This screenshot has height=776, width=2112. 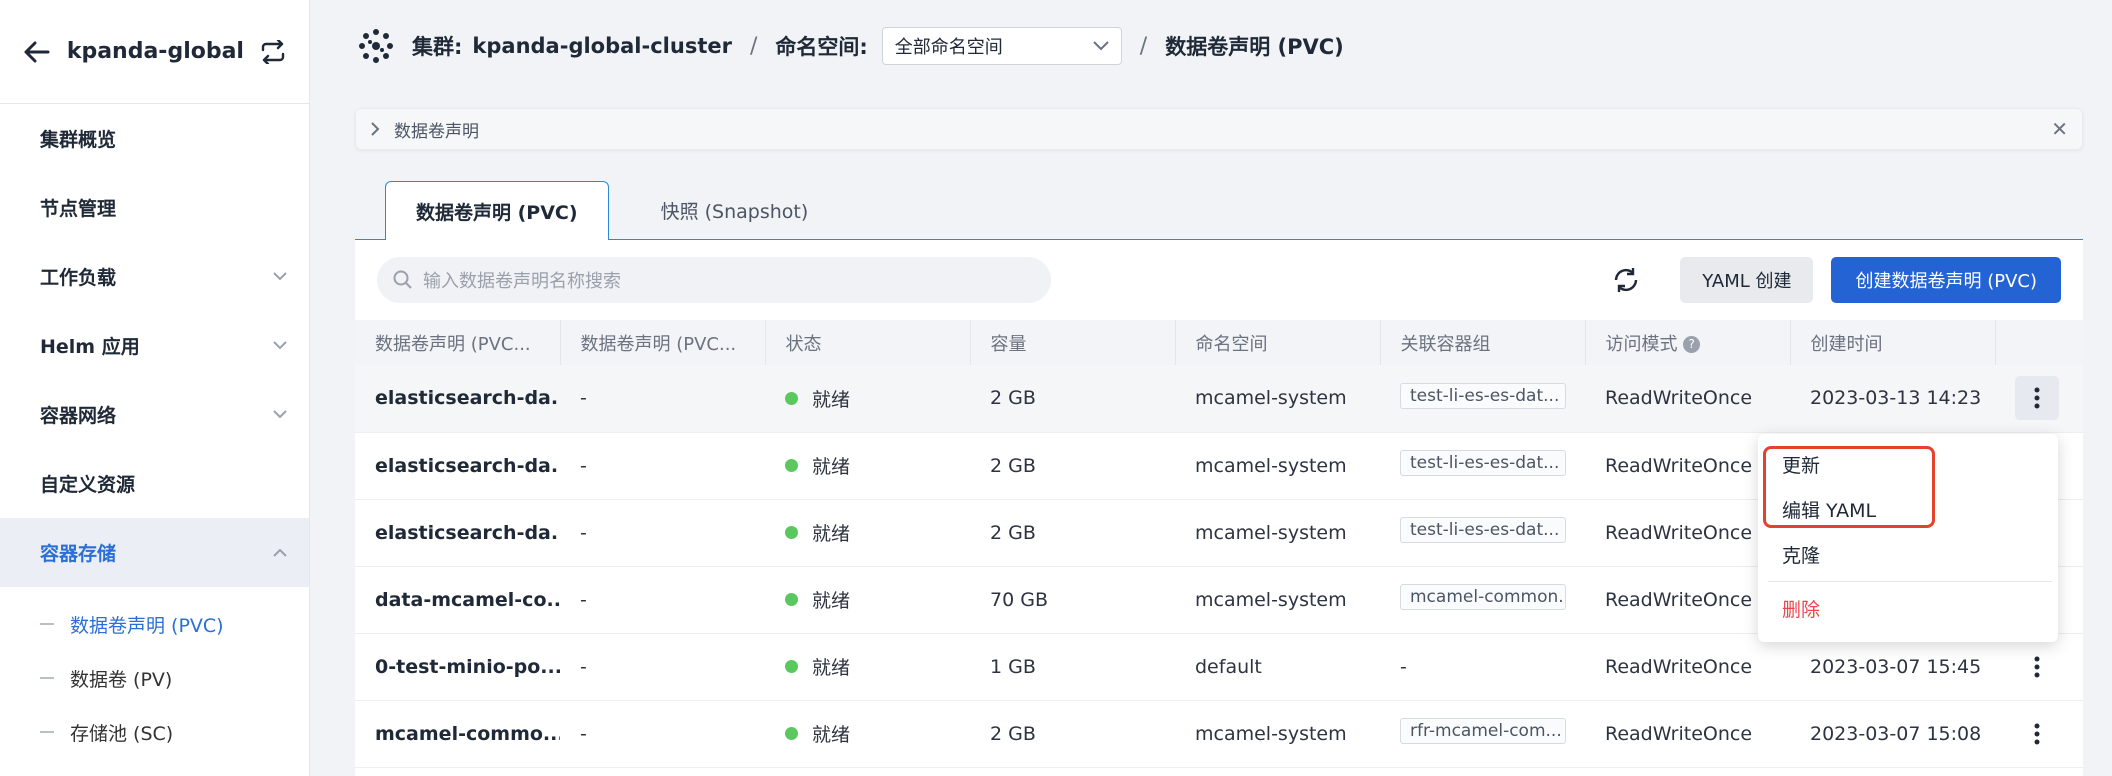 What do you see at coordinates (1483, 342) in the screenshot?
I see `column-header: 关联容器组` at bounding box center [1483, 342].